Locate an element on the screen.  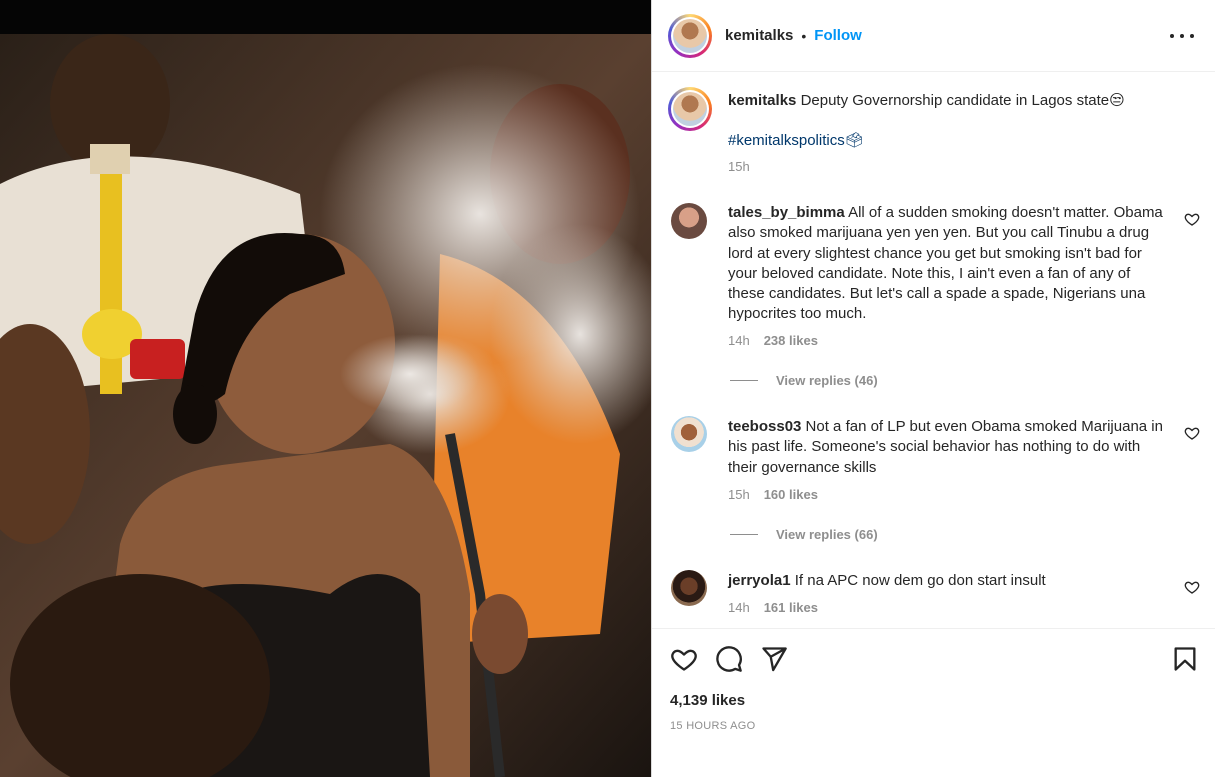
author-avatar is located at coordinates (690, 36).